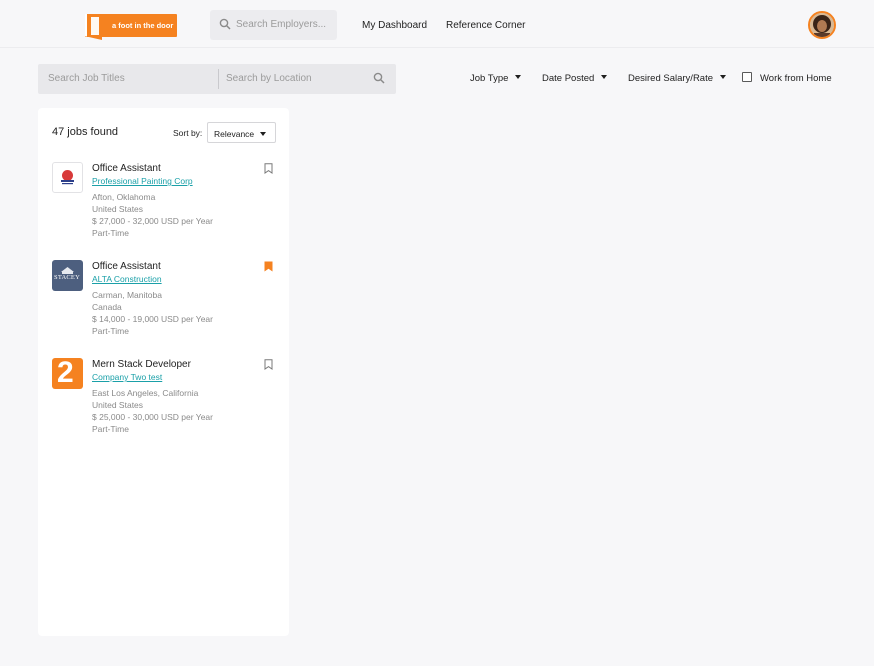  I want to click on company-link: ALTA Construction, so click(127, 279).